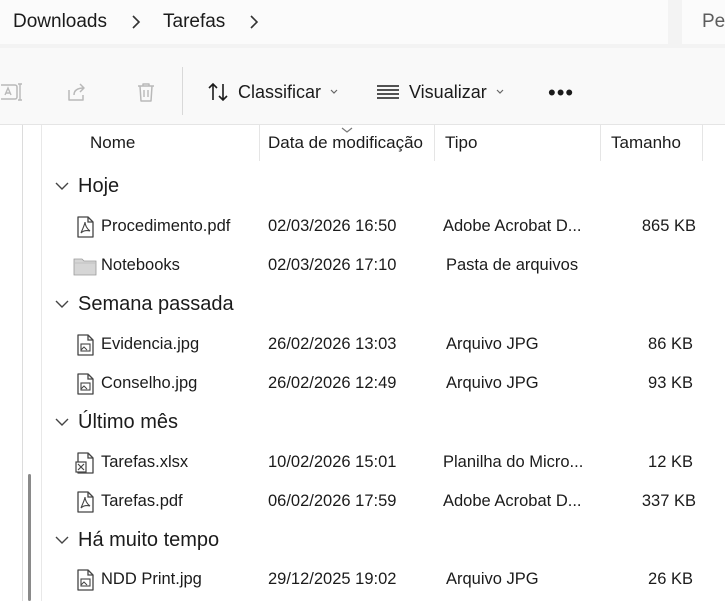 The height and width of the screenshot is (601, 725). I want to click on view-button: Visualizar, so click(440, 92).